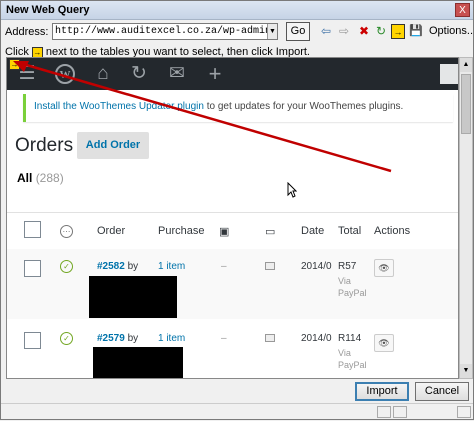 The width and height of the screenshot is (474, 421). Describe the element at coordinates (464, 412) in the screenshot. I see `resize-grip-icon` at that location.